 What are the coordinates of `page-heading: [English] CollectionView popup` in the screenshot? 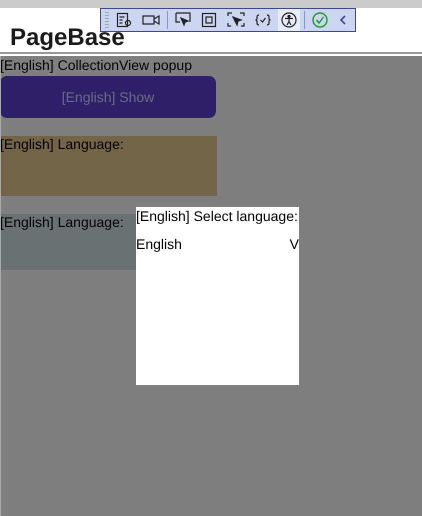 It's located at (96, 65).